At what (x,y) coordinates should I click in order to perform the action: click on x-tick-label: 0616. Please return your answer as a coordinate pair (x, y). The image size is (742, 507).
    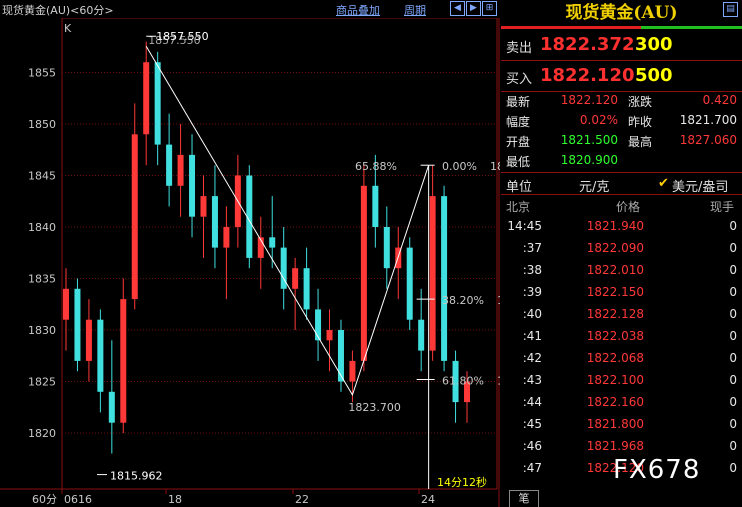
    Looking at the image, I should click on (78, 499).